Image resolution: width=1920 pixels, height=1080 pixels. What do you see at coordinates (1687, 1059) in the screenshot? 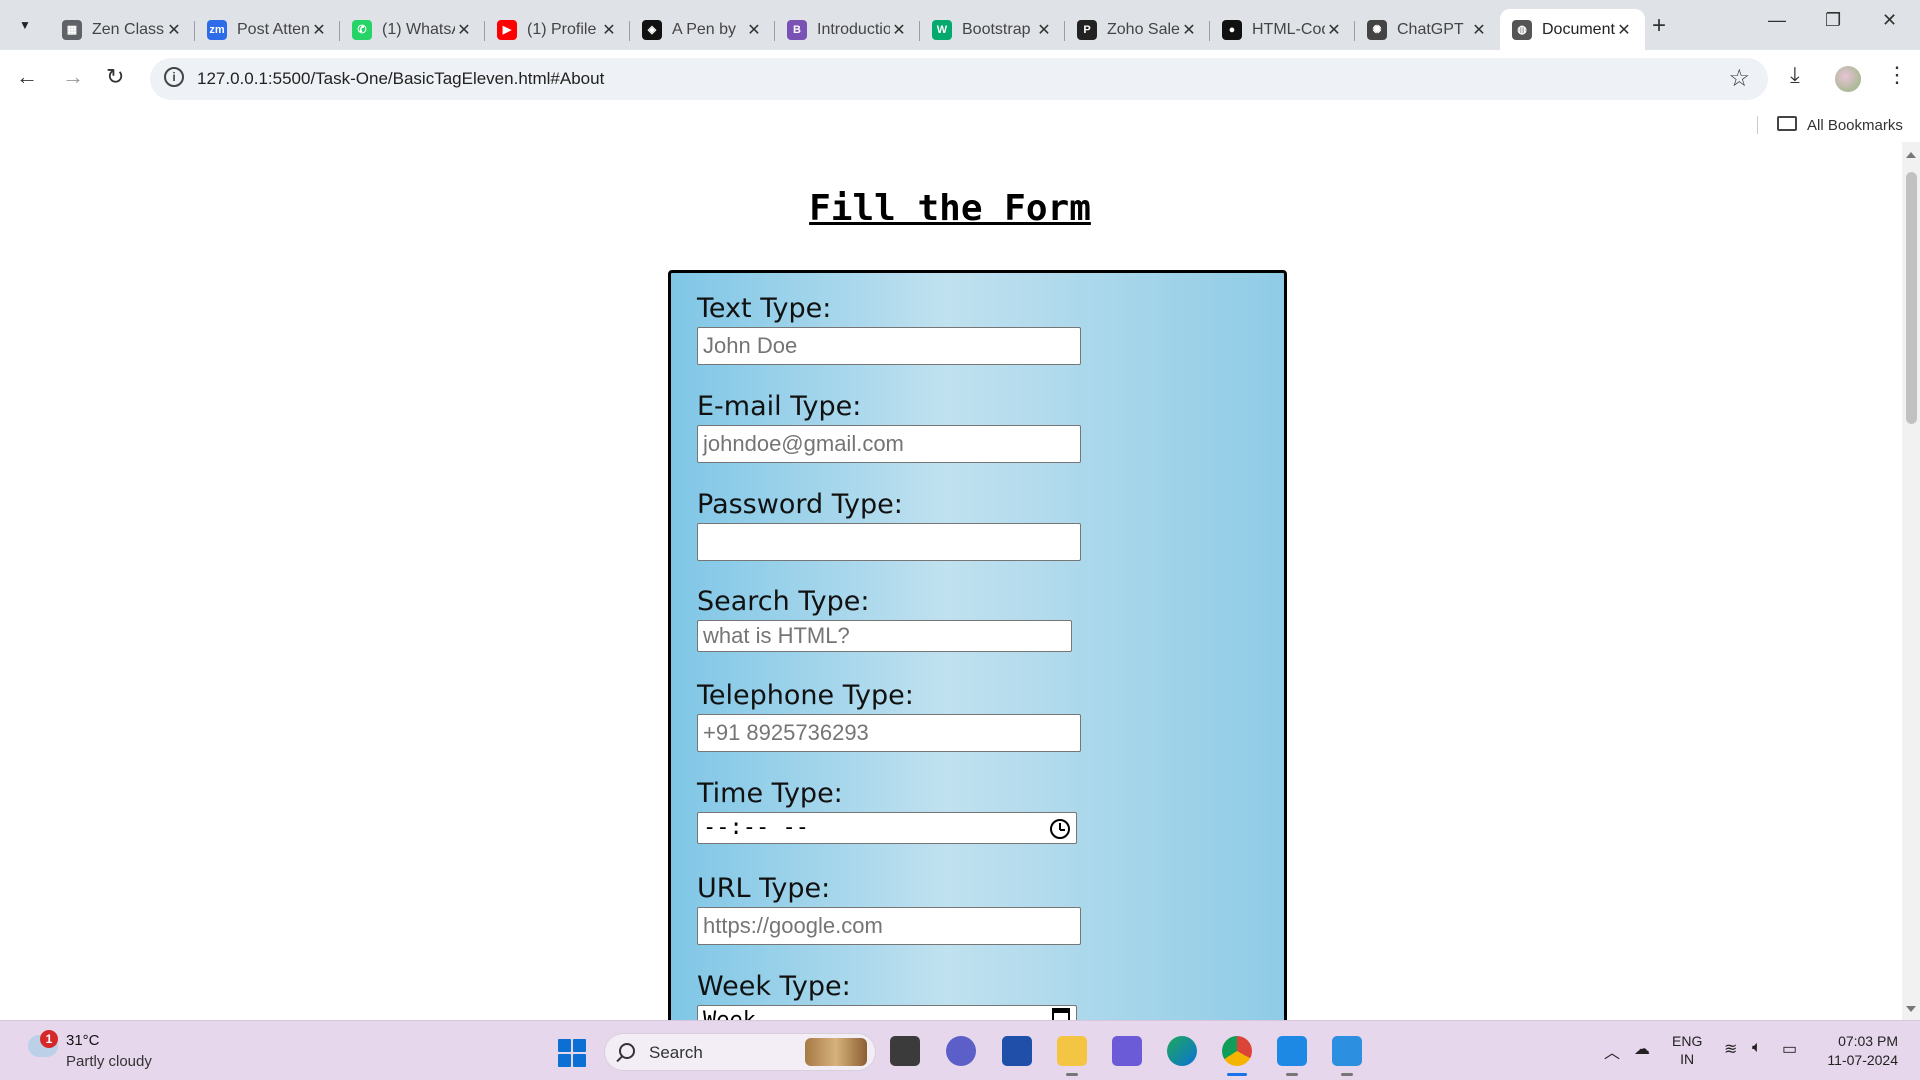
I see `region-code: IN` at bounding box center [1687, 1059].